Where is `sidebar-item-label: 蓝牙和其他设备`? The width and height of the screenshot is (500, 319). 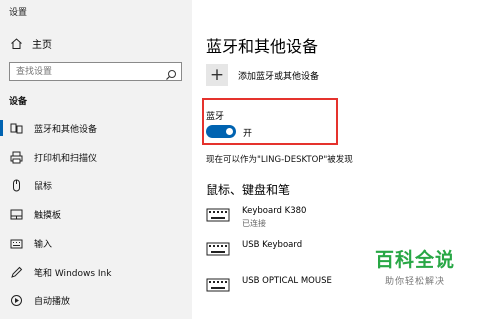
sidebar-item-label: 蓝牙和其他设备 is located at coordinates (66, 129).